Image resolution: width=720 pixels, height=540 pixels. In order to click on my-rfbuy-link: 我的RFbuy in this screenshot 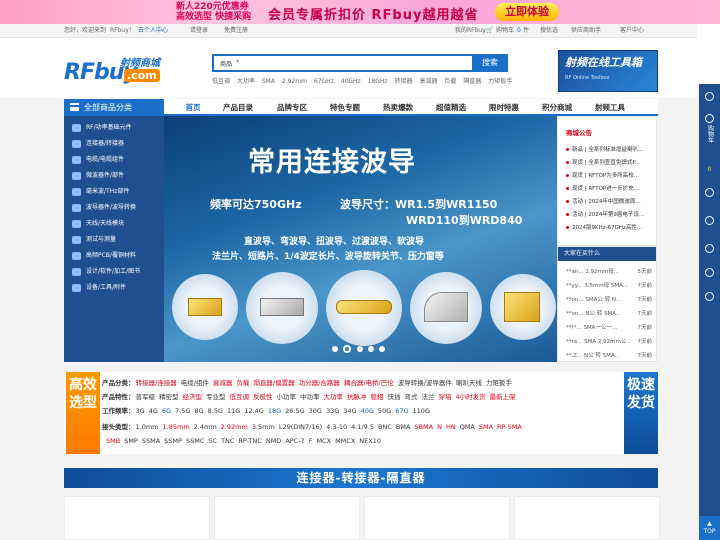, I will do `click(470, 31)`.